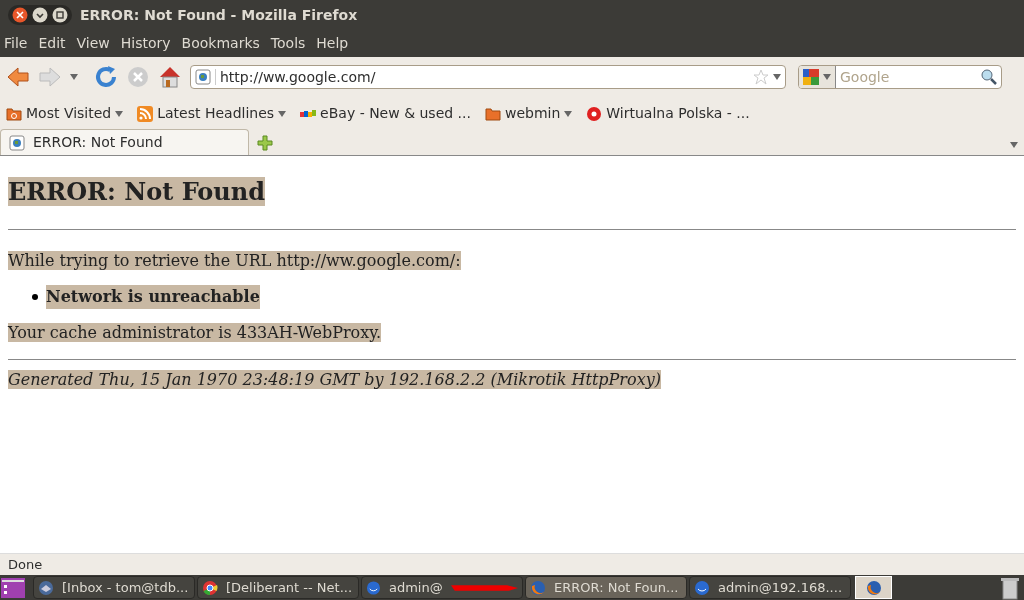 The image size is (1024, 600). Describe the element at coordinates (528, 113) in the screenshot. I see `bookmark-item: webmin` at that location.